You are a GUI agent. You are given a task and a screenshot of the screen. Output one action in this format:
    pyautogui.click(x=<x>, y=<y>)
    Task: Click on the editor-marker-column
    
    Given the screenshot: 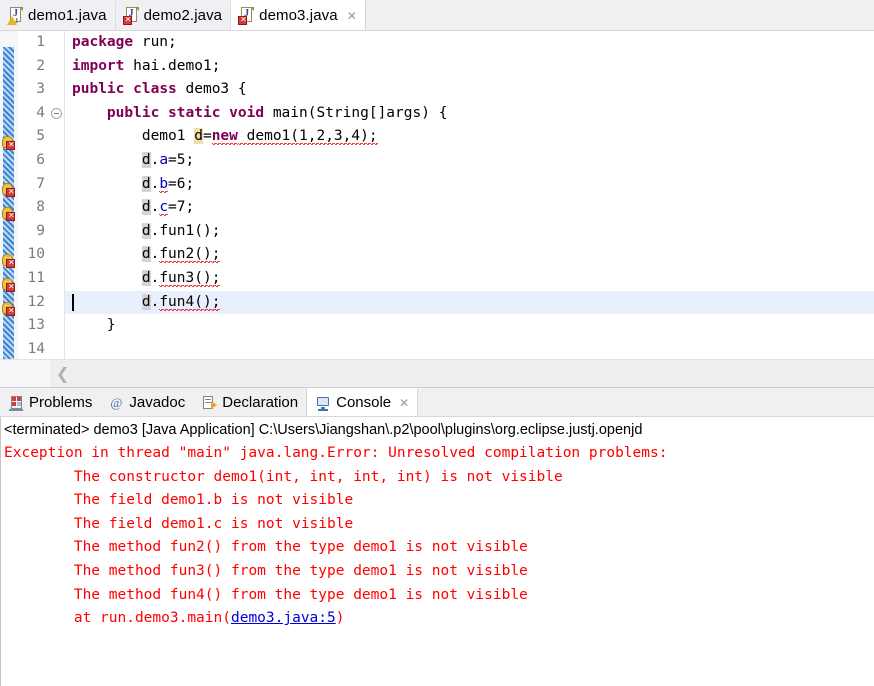 What is the action you would take?
    pyautogui.click(x=9, y=195)
    